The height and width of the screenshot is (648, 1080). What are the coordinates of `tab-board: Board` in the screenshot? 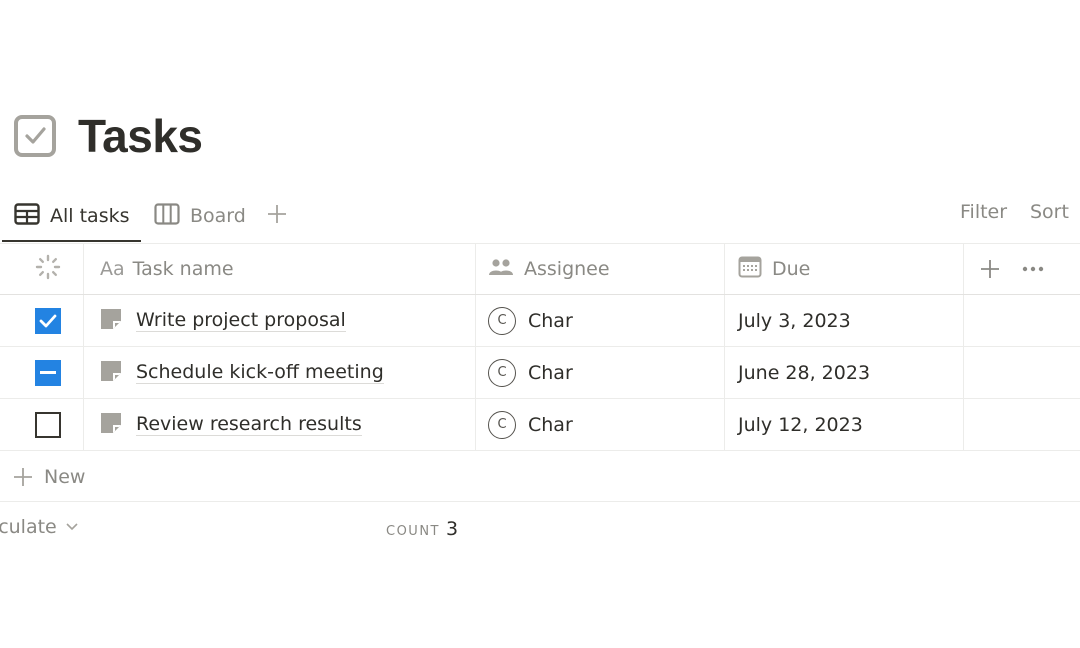 It's located at (200, 216).